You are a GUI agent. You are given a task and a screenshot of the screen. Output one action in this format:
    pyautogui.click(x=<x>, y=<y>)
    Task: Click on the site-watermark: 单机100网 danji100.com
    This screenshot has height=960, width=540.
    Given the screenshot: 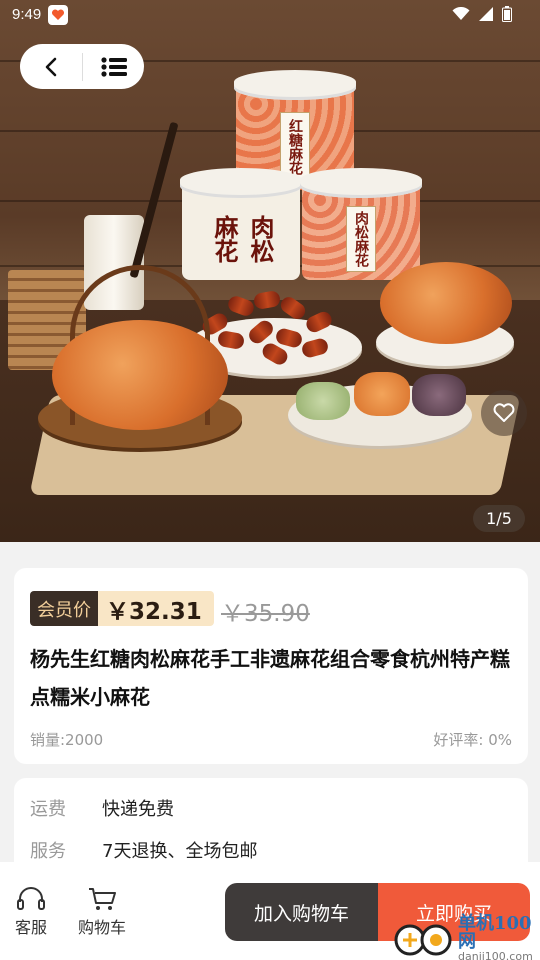 What is the action you would take?
    pyautogui.click(x=466, y=936)
    